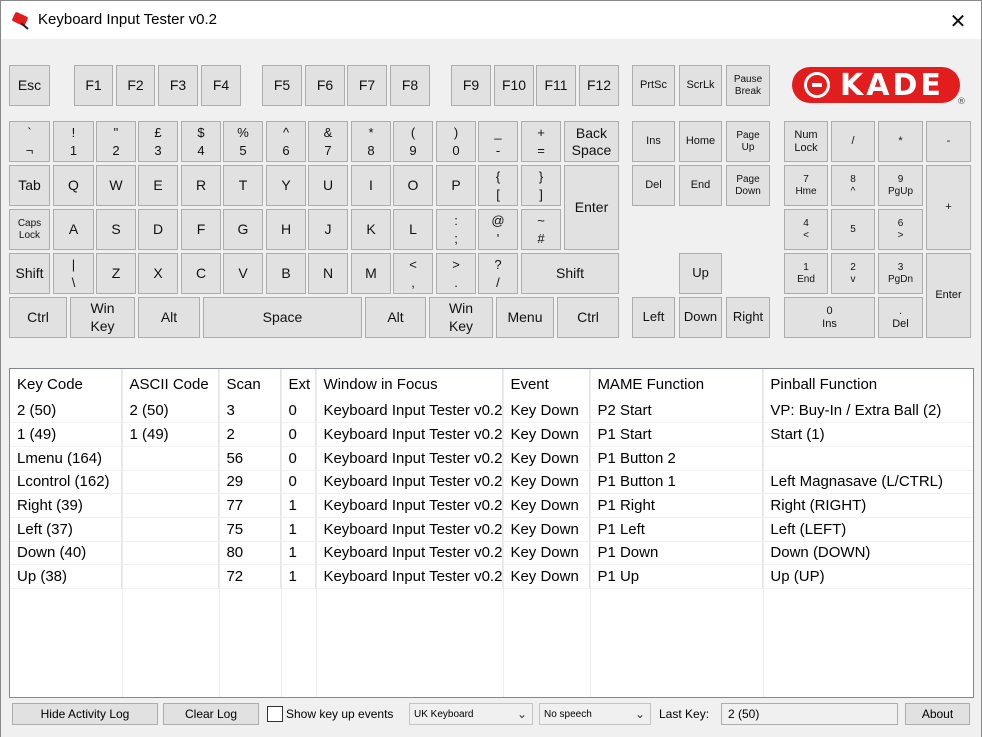  Describe the element at coordinates (853, 185) in the screenshot. I see `key-numpad-8: 8 ^` at that location.